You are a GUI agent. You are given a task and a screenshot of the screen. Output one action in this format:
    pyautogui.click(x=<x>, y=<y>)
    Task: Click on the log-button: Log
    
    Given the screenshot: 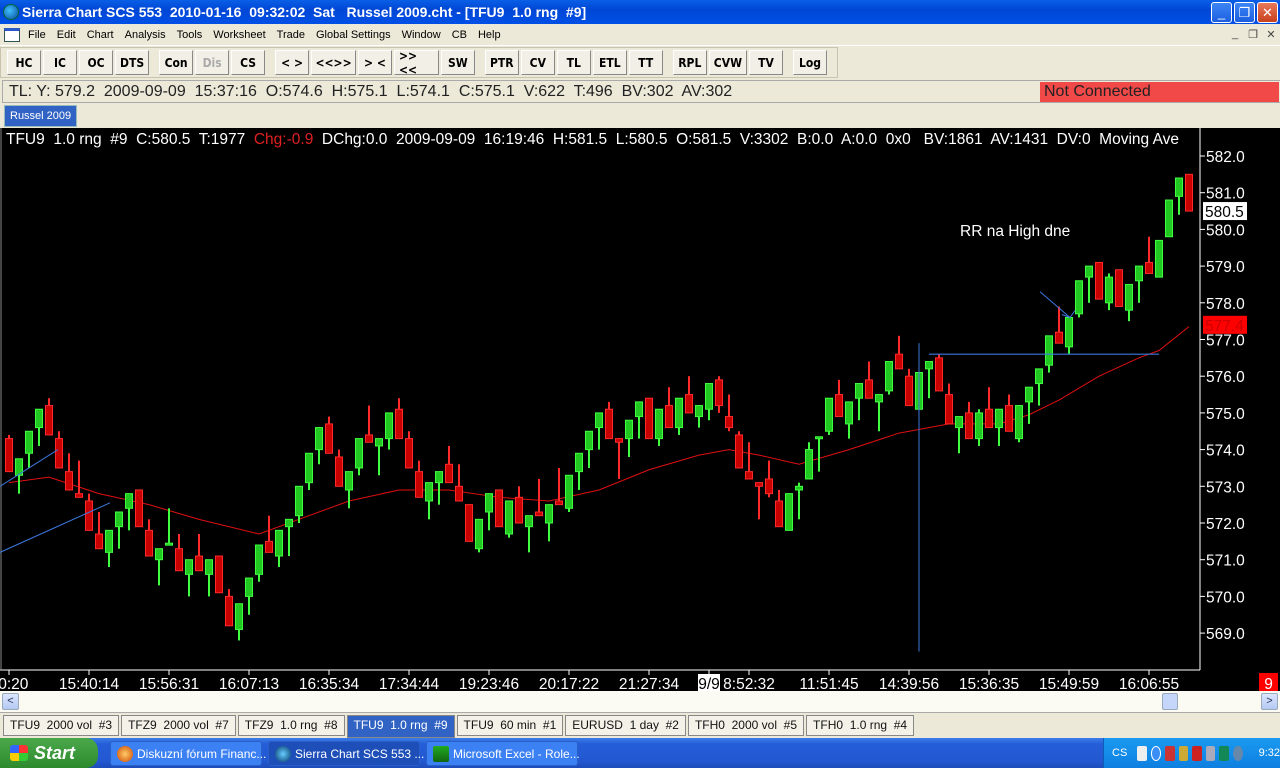 What is the action you would take?
    pyautogui.click(x=810, y=62)
    